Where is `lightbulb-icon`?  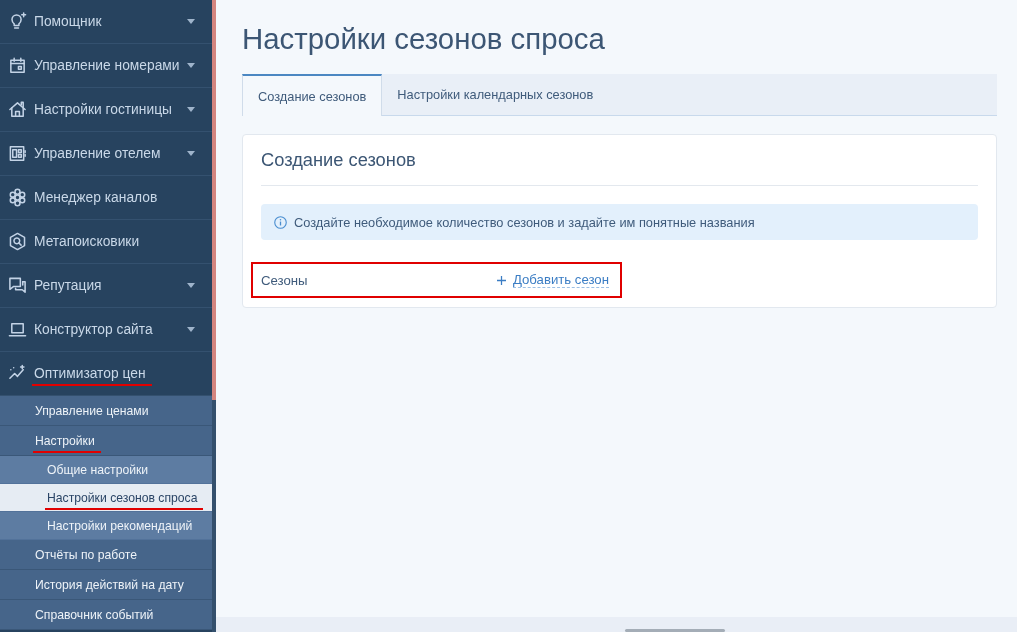
lightbulb-icon is located at coordinates (17, 21).